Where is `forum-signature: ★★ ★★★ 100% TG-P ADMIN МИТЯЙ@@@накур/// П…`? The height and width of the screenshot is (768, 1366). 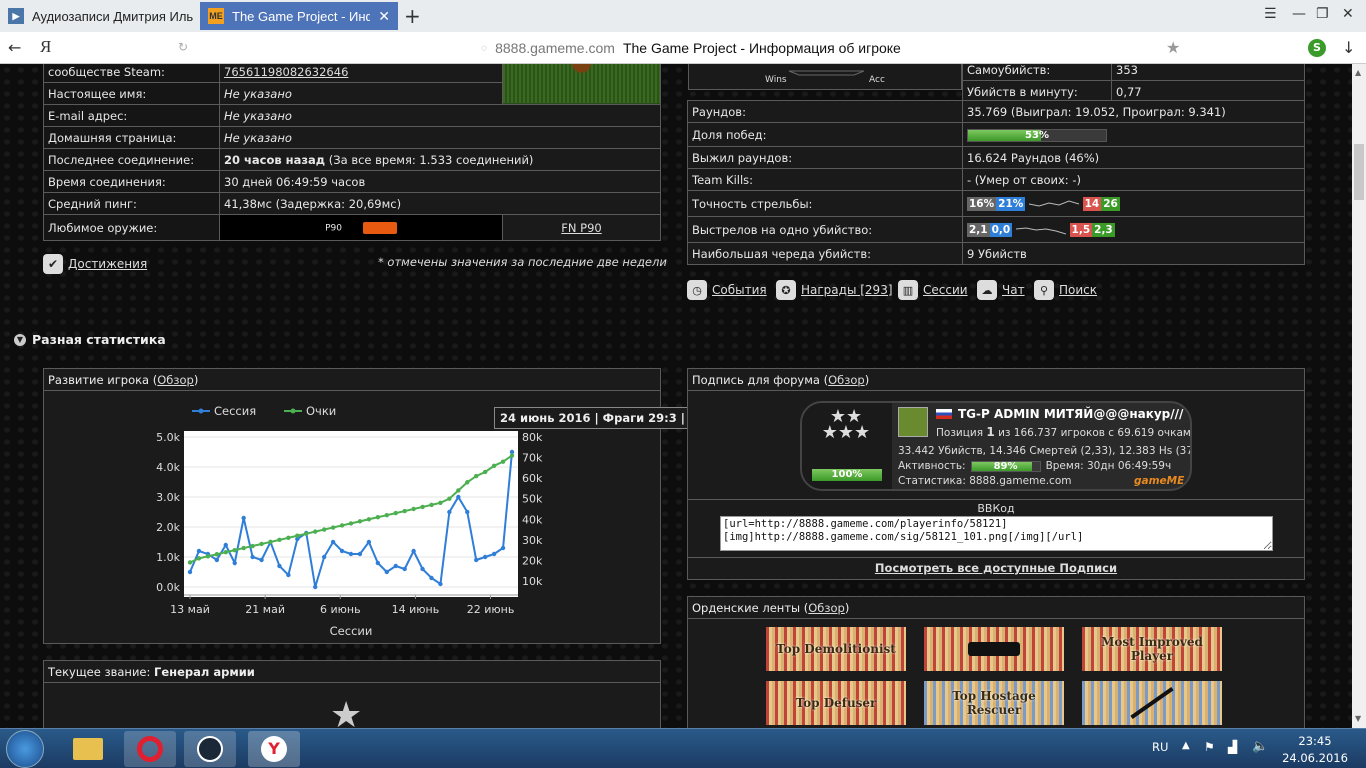
forum-signature: ★★ ★★★ 100% TG-P ADMIN МИТЯЙ@@@накур/// П… is located at coordinates (996, 446).